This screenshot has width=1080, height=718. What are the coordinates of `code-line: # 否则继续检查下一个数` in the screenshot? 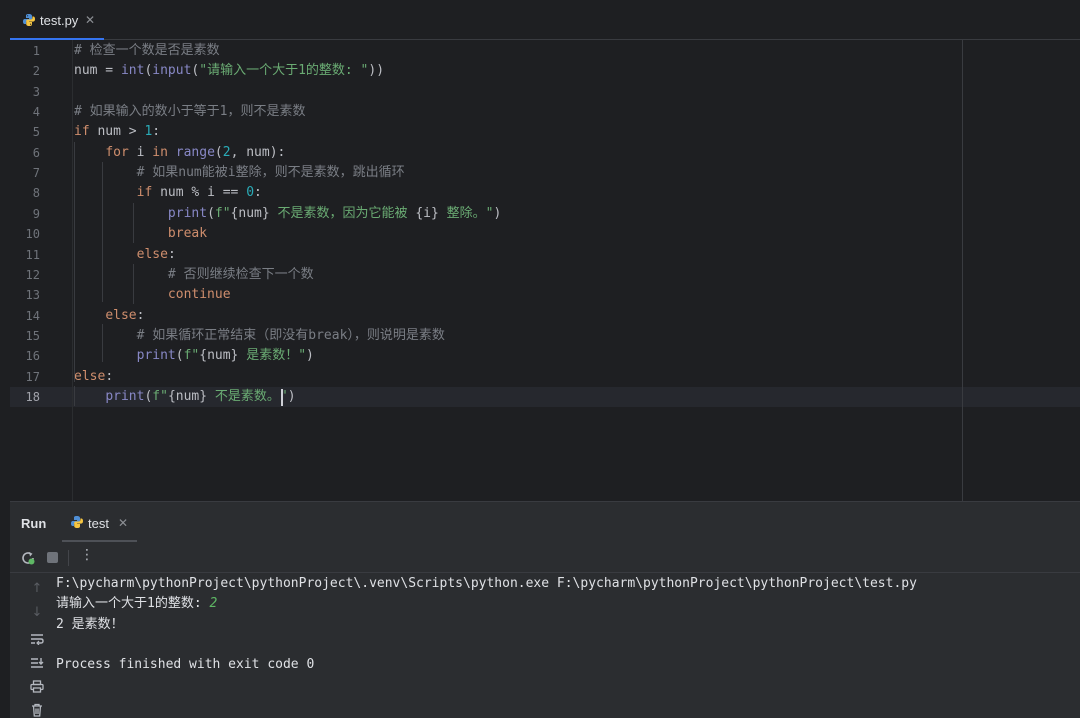 It's located at (194, 275).